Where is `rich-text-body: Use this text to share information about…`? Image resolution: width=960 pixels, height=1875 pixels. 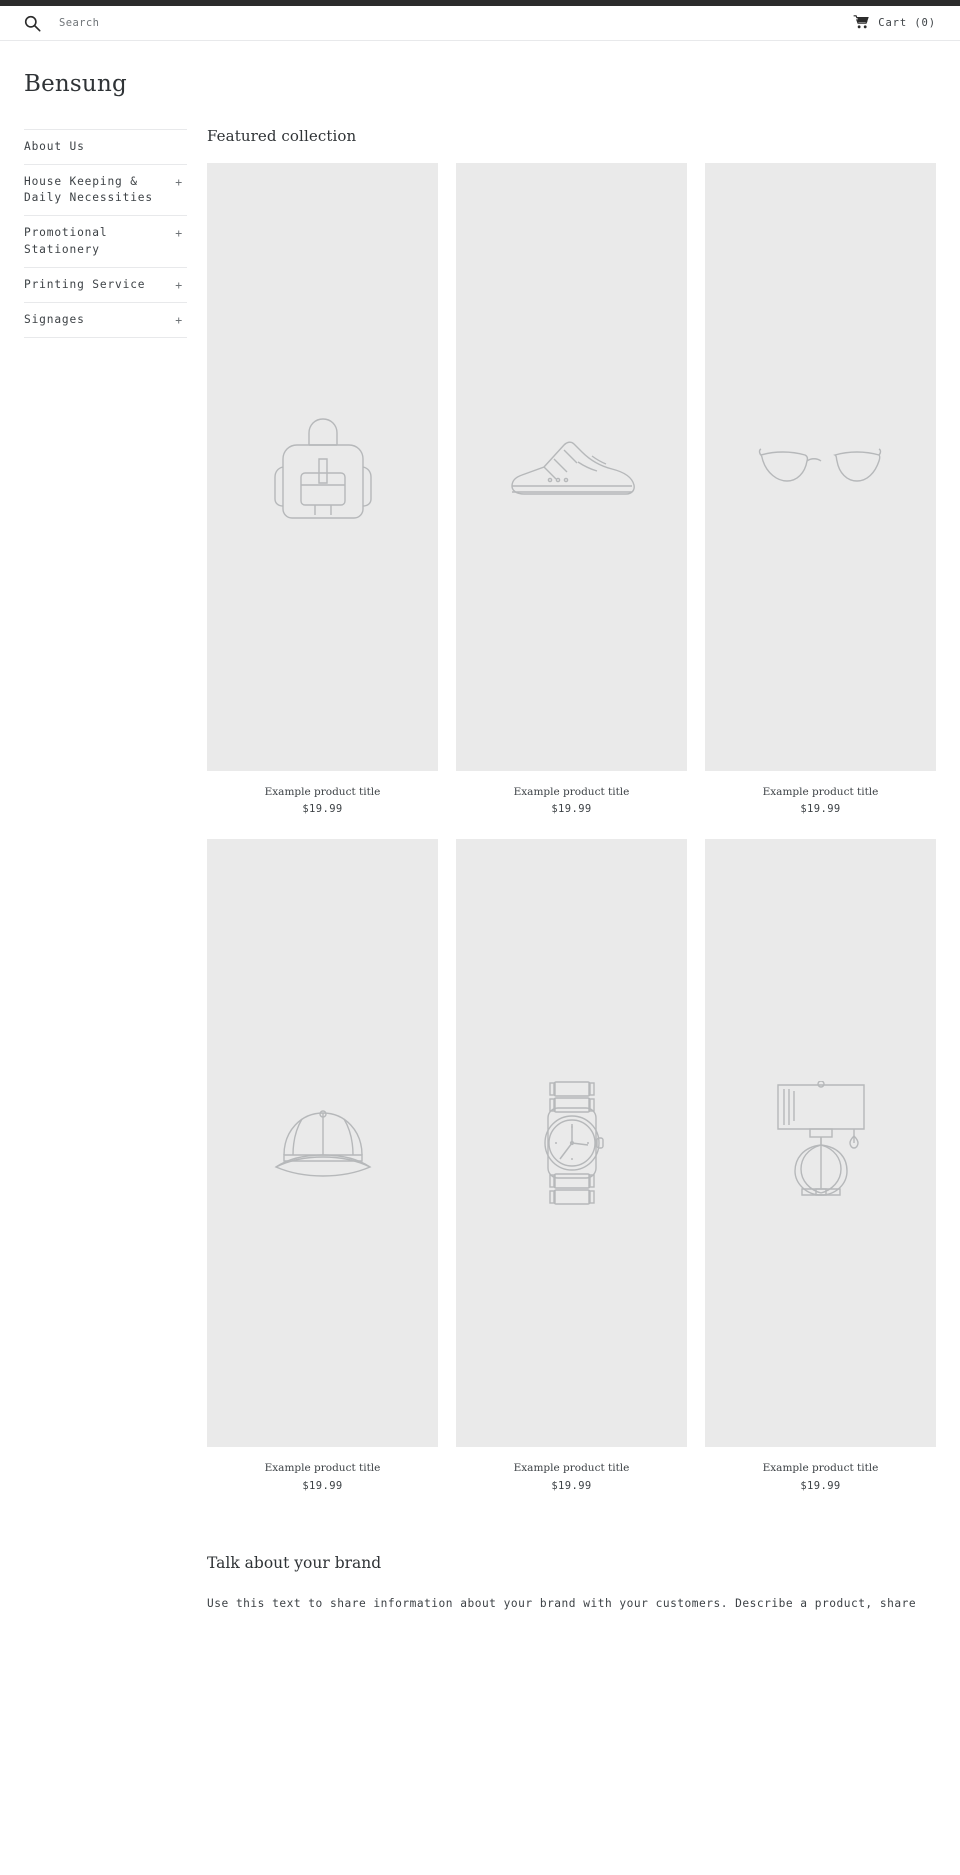
rich-text-body: Use this text to share information about… is located at coordinates (562, 1603).